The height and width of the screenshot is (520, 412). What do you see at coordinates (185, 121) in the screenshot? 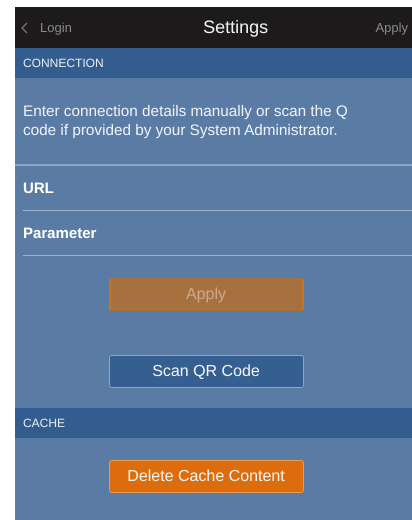
I see `description-text: Enter connection details manually or scan the Q code if provided by your System Administrator.` at bounding box center [185, 121].